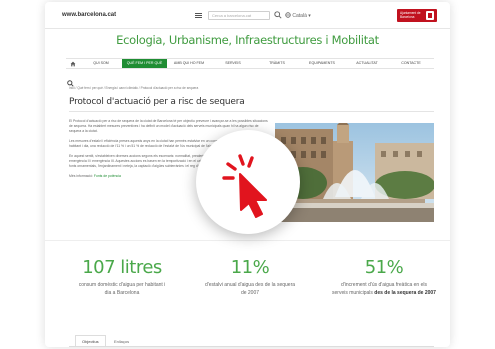  Describe the element at coordinates (322, 63) in the screenshot. I see `nav-item-equipaments: Equipaments` at that location.